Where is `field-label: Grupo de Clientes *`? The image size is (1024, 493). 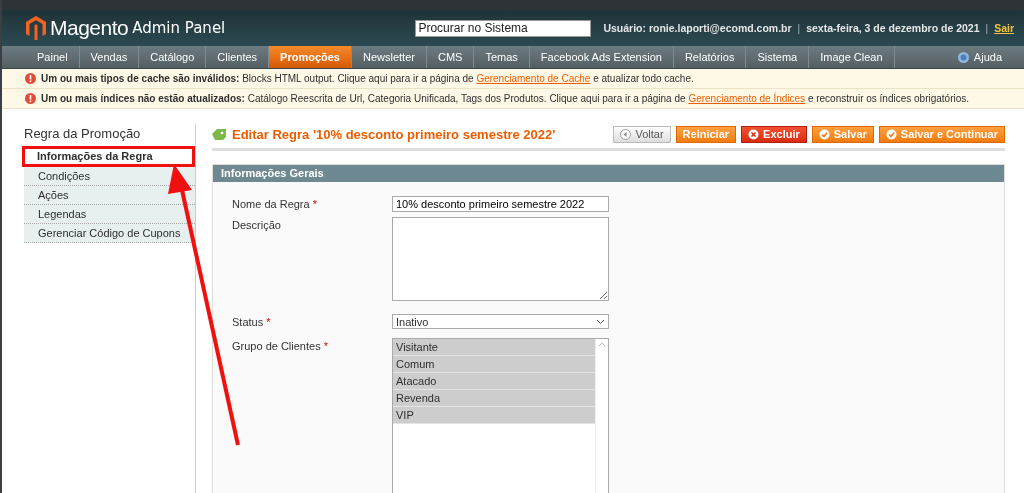 field-label: Grupo de Clientes * is located at coordinates (280, 346).